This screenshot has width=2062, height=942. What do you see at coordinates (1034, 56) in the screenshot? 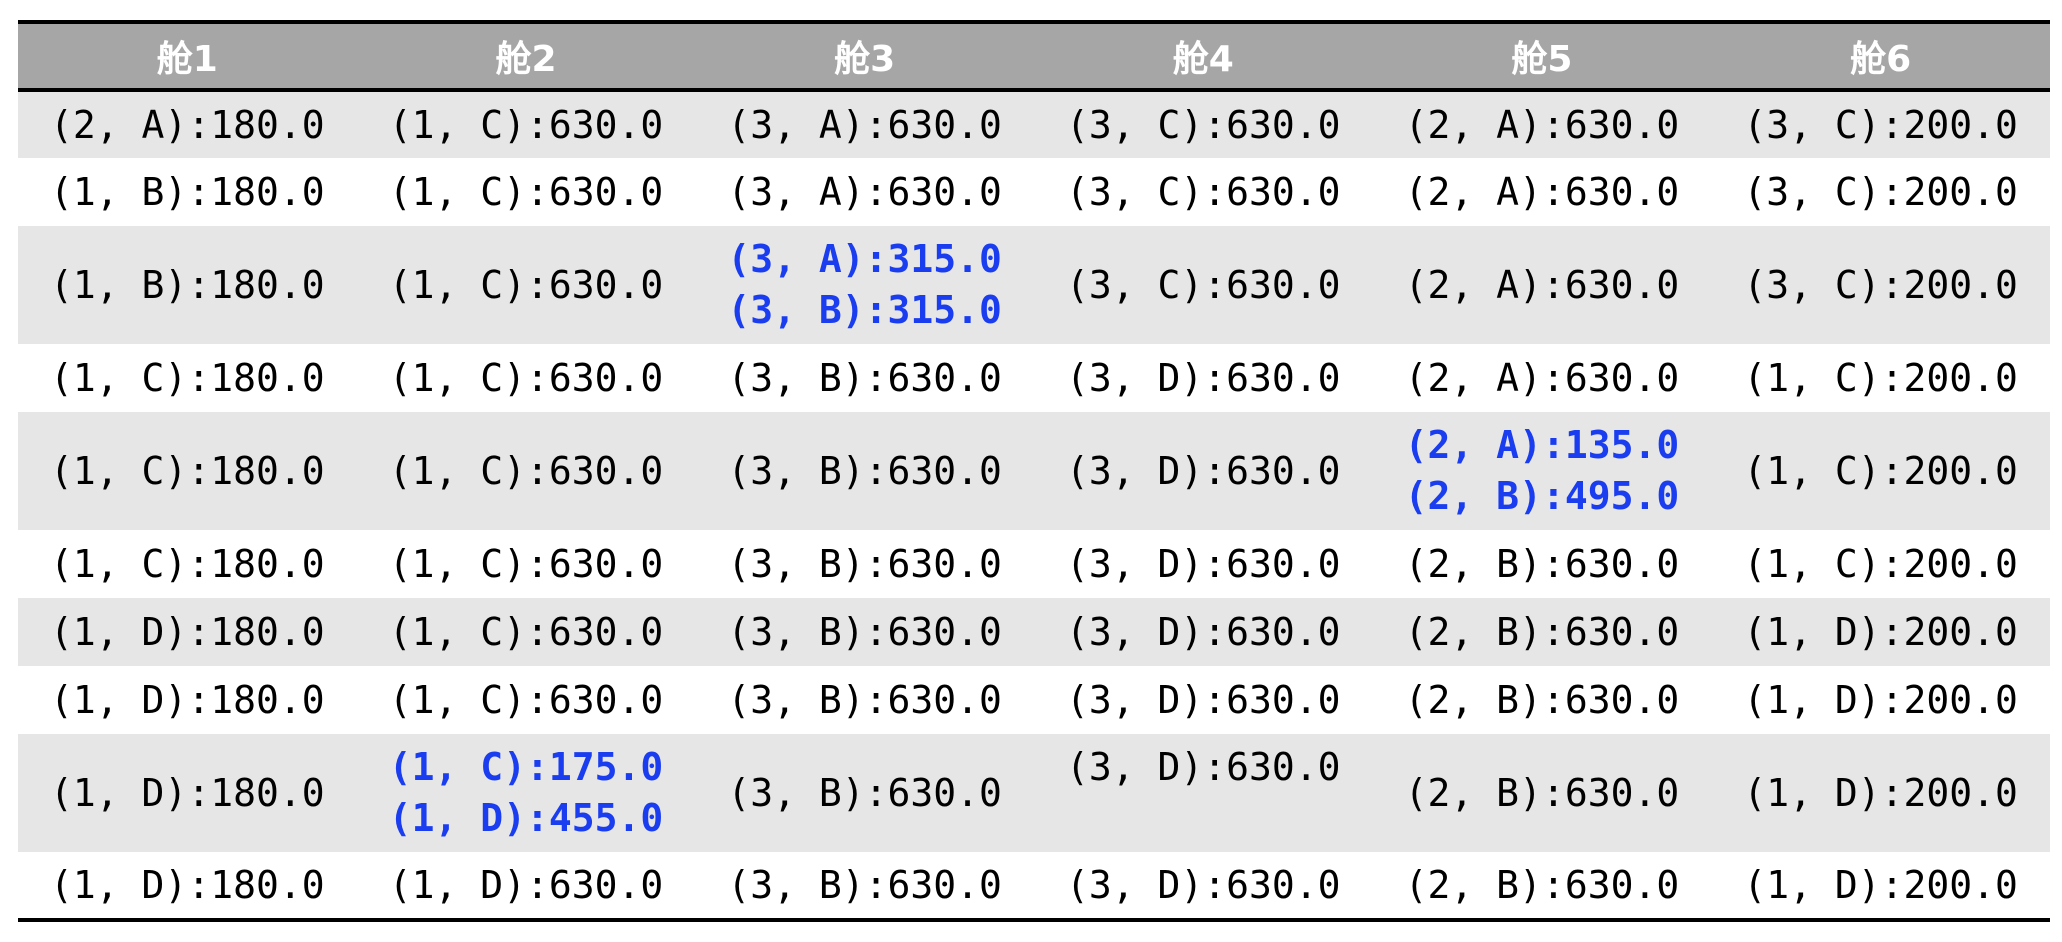
I see `header-row: 舱1 舱2 舱3 舱4 舱5 舱6` at bounding box center [1034, 56].